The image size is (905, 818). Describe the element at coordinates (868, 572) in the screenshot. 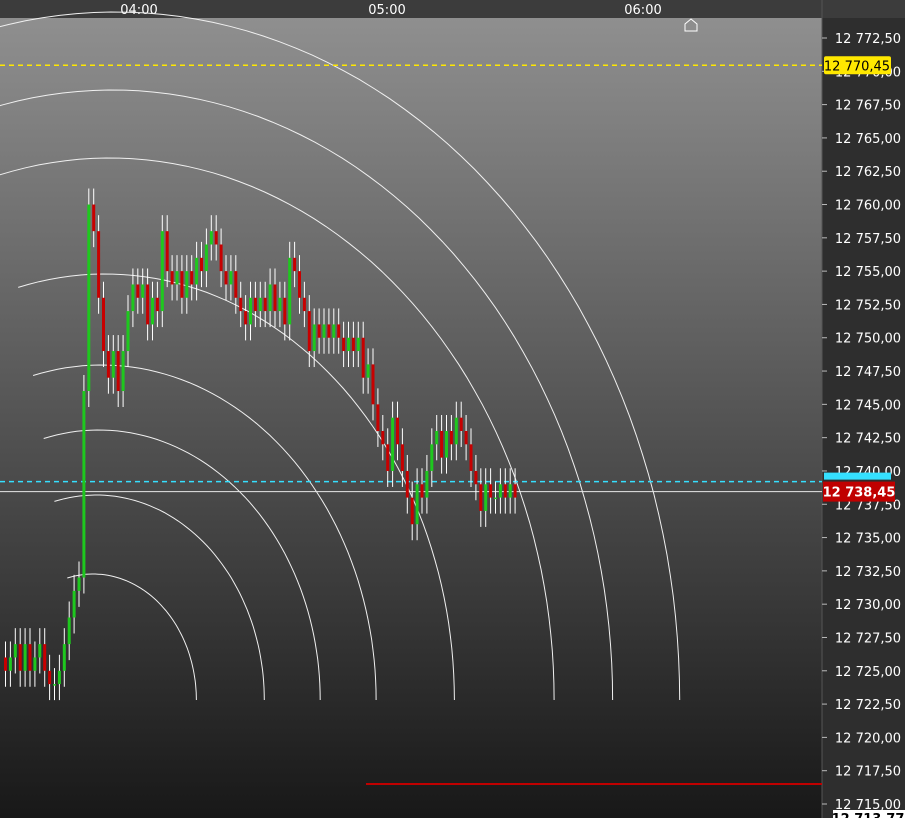

I see `price-tick-label: 12 732,50` at that location.